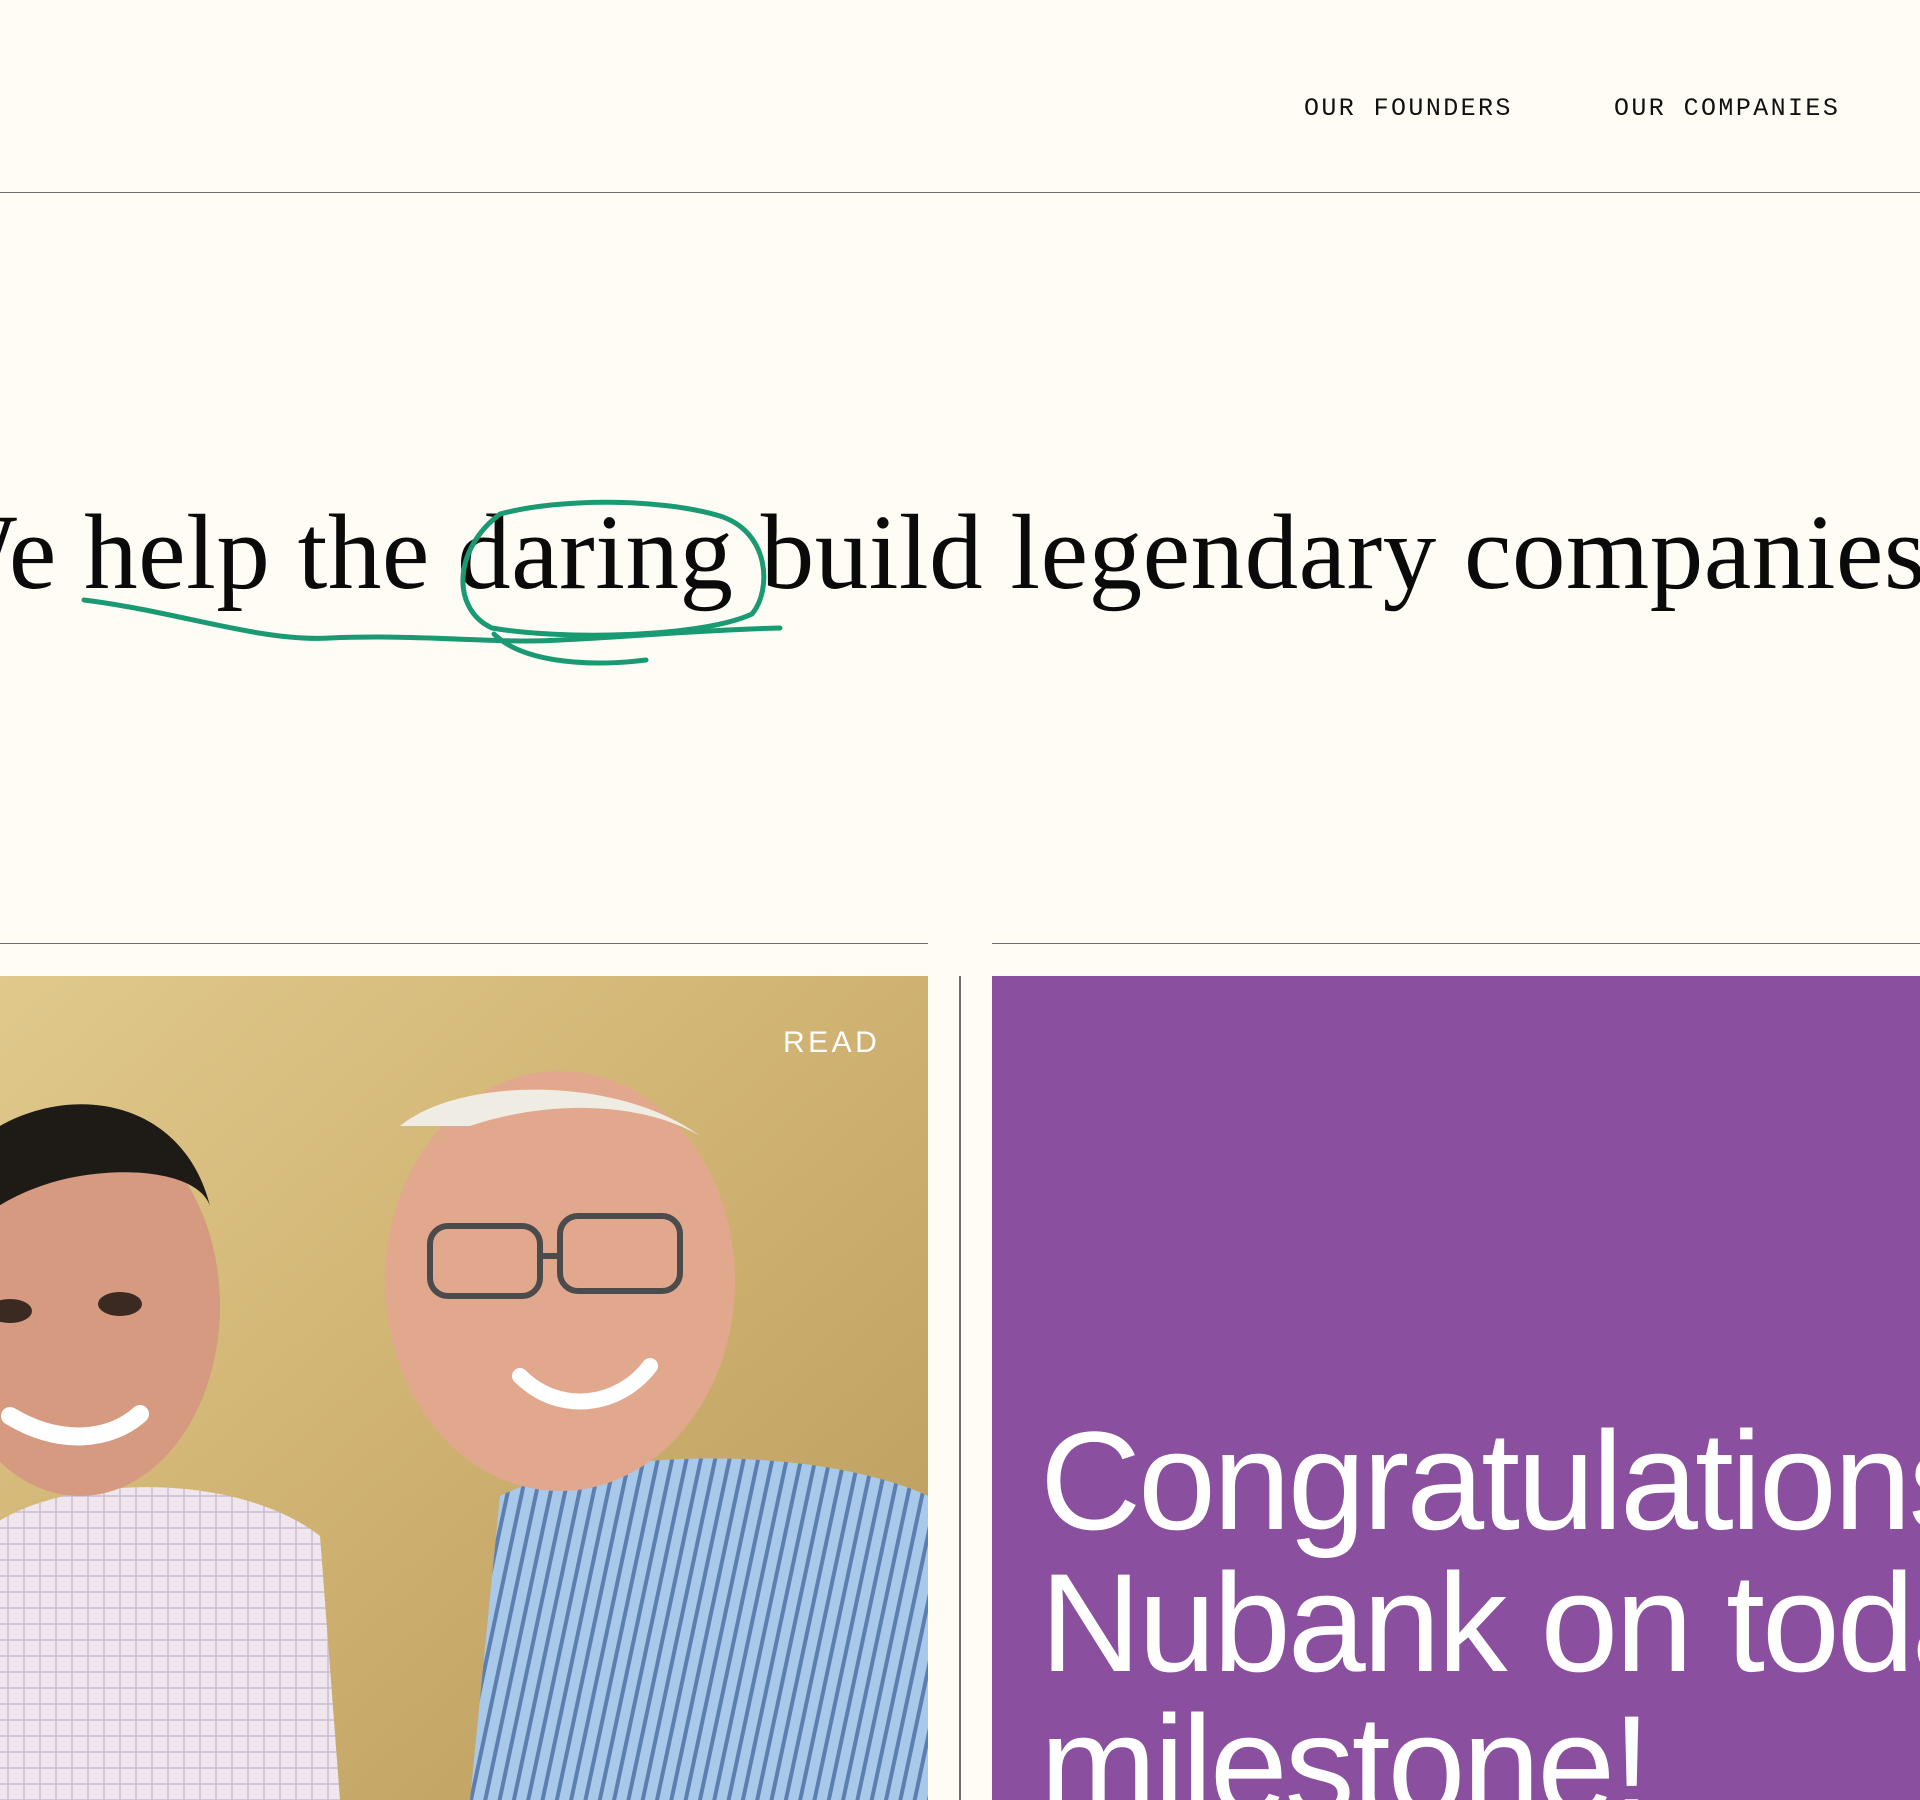 The height and width of the screenshot is (1800, 1920). Describe the element at coordinates (464, 943) in the screenshot. I see `card-rule-left` at that location.